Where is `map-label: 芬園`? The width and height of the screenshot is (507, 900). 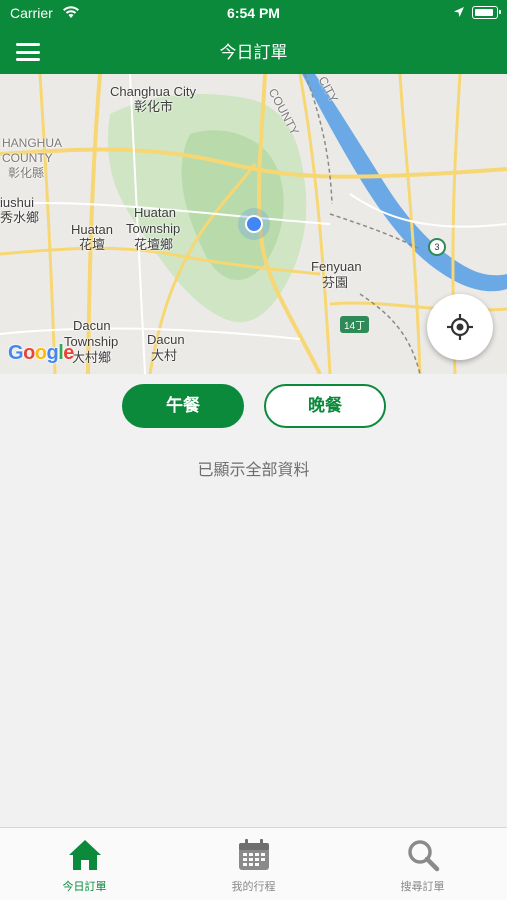 map-label: 芬園 is located at coordinates (335, 282).